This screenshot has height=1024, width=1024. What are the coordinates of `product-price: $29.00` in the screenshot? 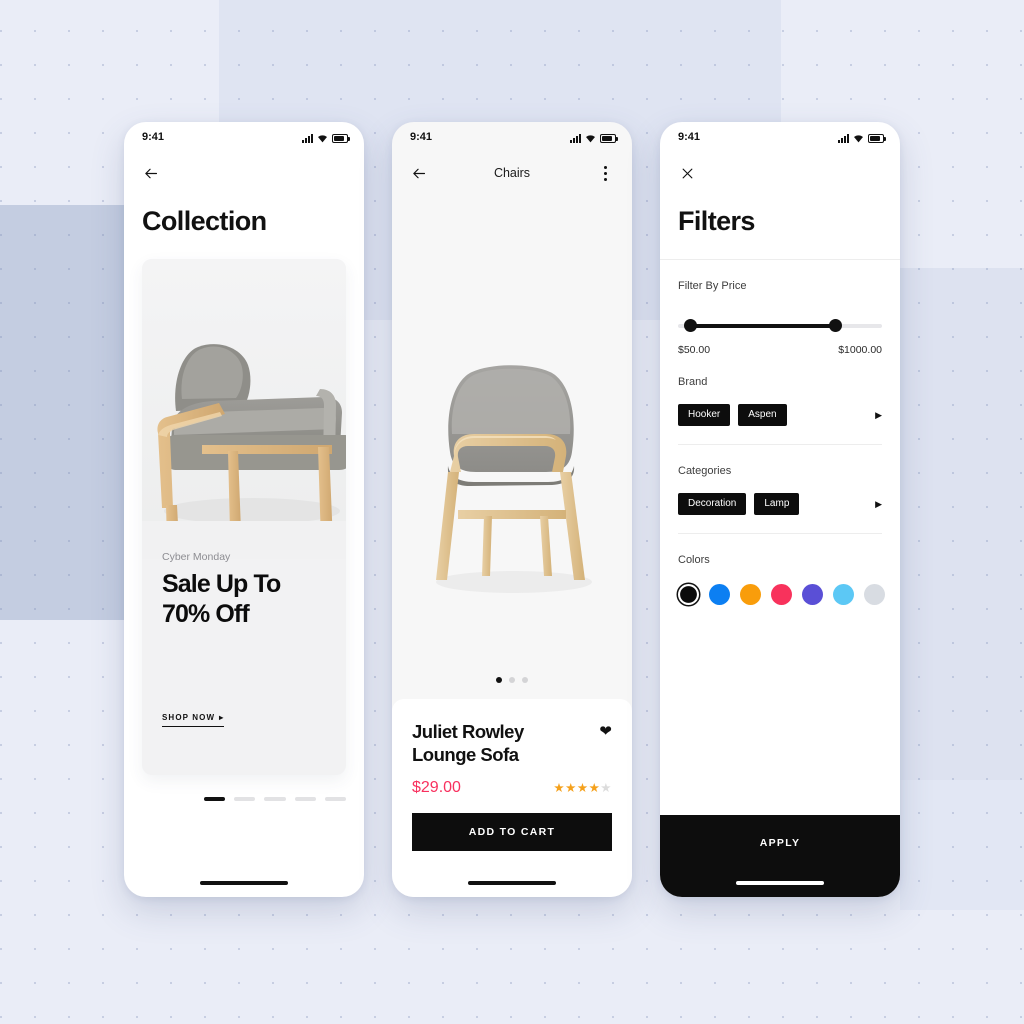 It's located at (436, 787).